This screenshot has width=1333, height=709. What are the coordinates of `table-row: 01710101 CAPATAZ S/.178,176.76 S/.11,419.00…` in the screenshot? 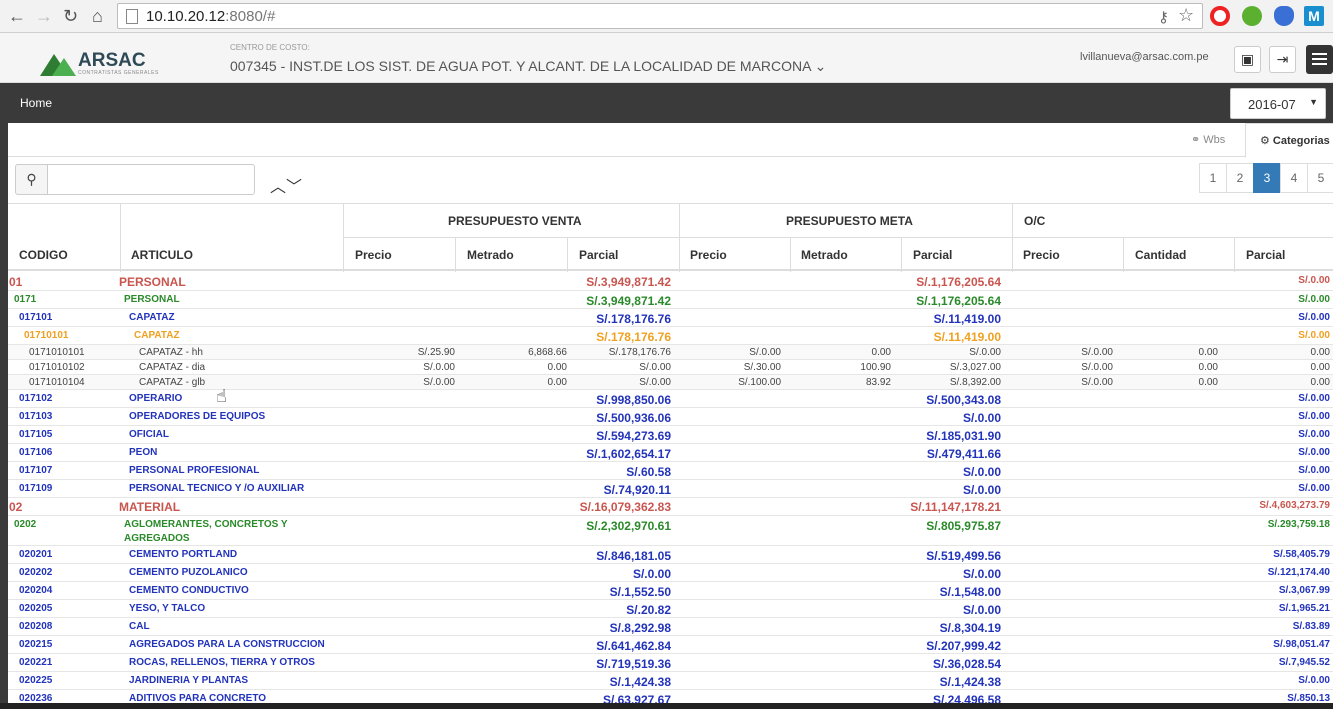 It's located at (670, 336).